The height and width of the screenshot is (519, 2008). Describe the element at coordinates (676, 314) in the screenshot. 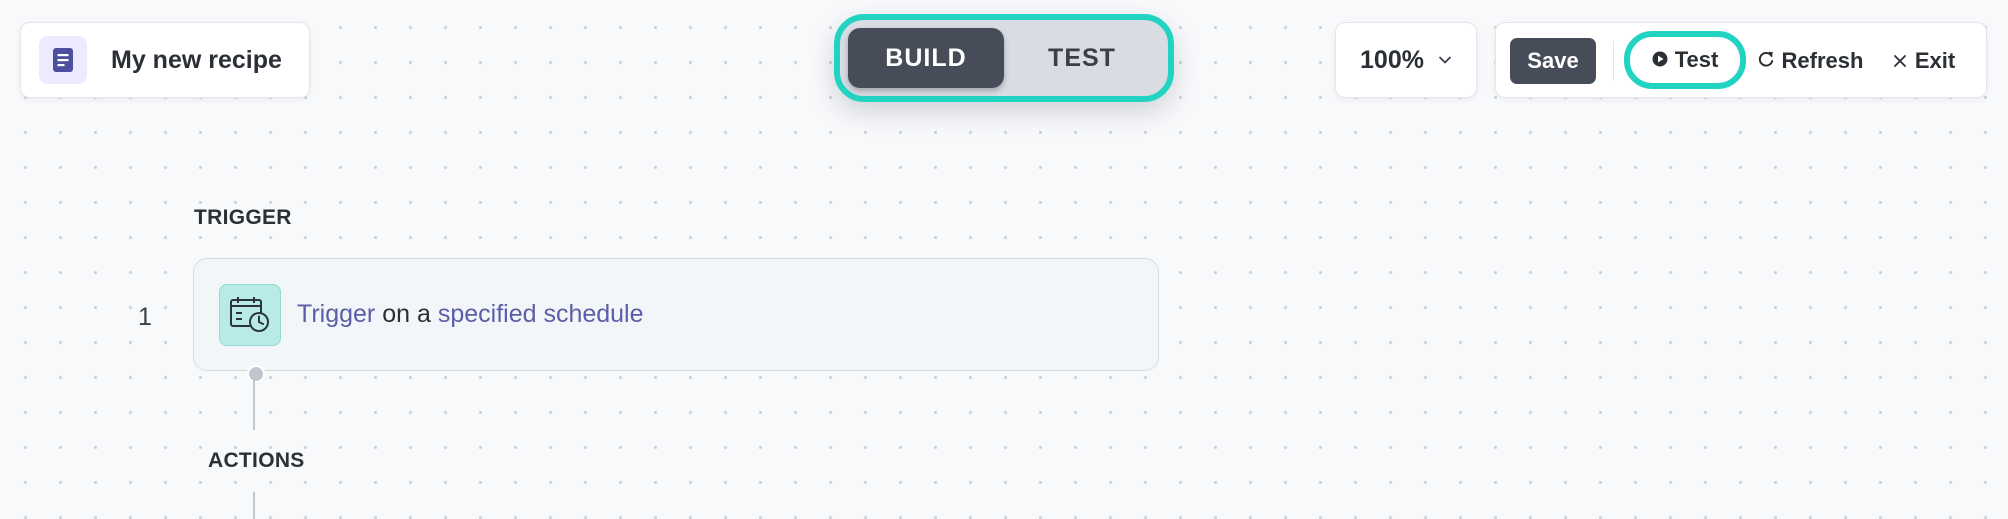

I see `trigger-step-card: Trigger on a specified schedule` at that location.